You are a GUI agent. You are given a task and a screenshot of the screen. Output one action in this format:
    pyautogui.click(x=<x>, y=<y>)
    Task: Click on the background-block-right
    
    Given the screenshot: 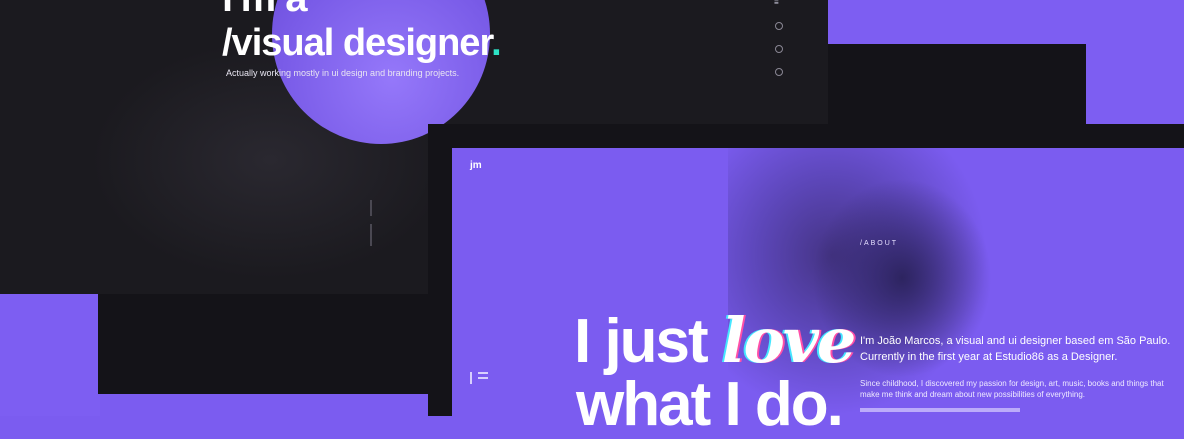 What is the action you would take?
    pyautogui.click(x=1135, y=84)
    